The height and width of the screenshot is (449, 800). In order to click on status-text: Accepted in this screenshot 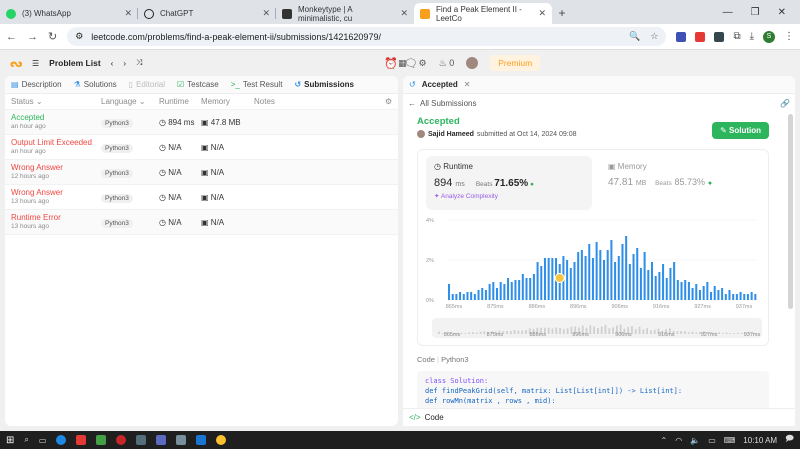, I will do `click(56, 118)`.